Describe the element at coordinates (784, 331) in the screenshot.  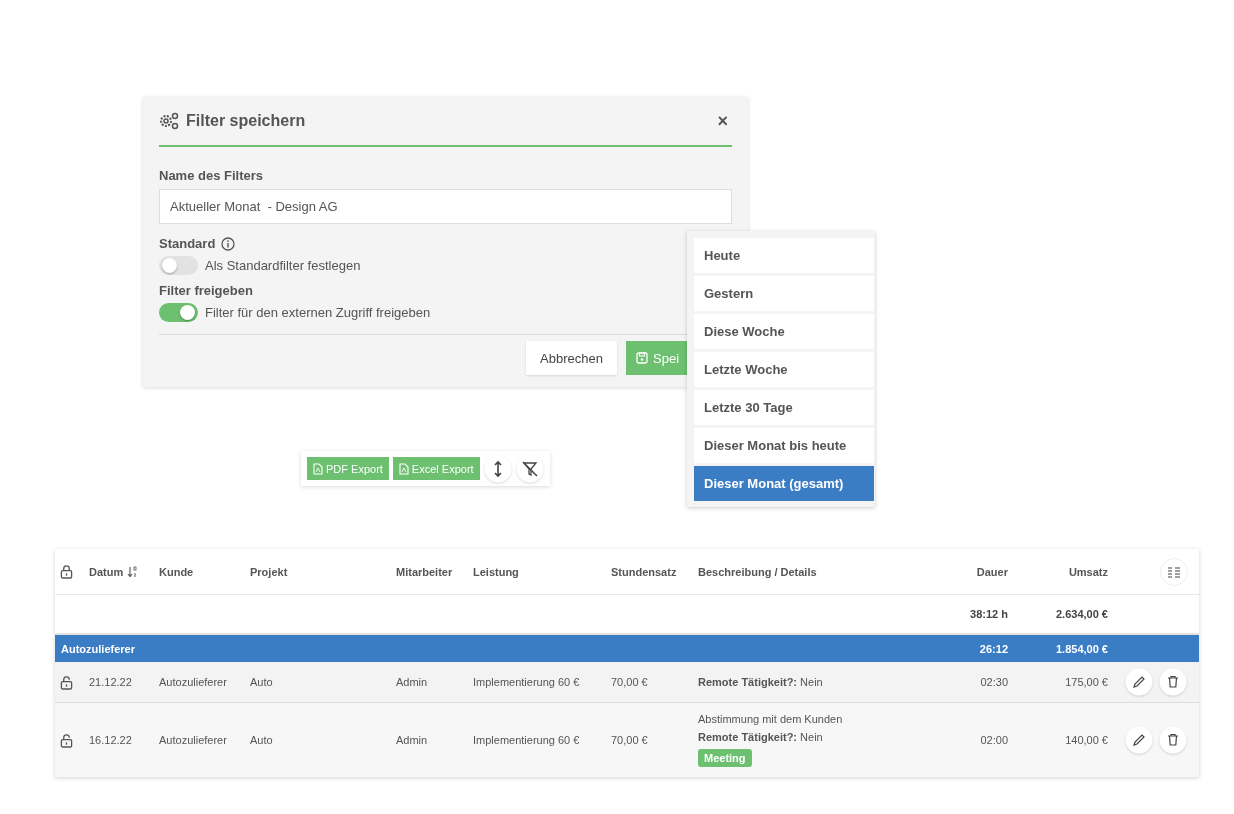
I see `menu-item: Diese Woche` at that location.